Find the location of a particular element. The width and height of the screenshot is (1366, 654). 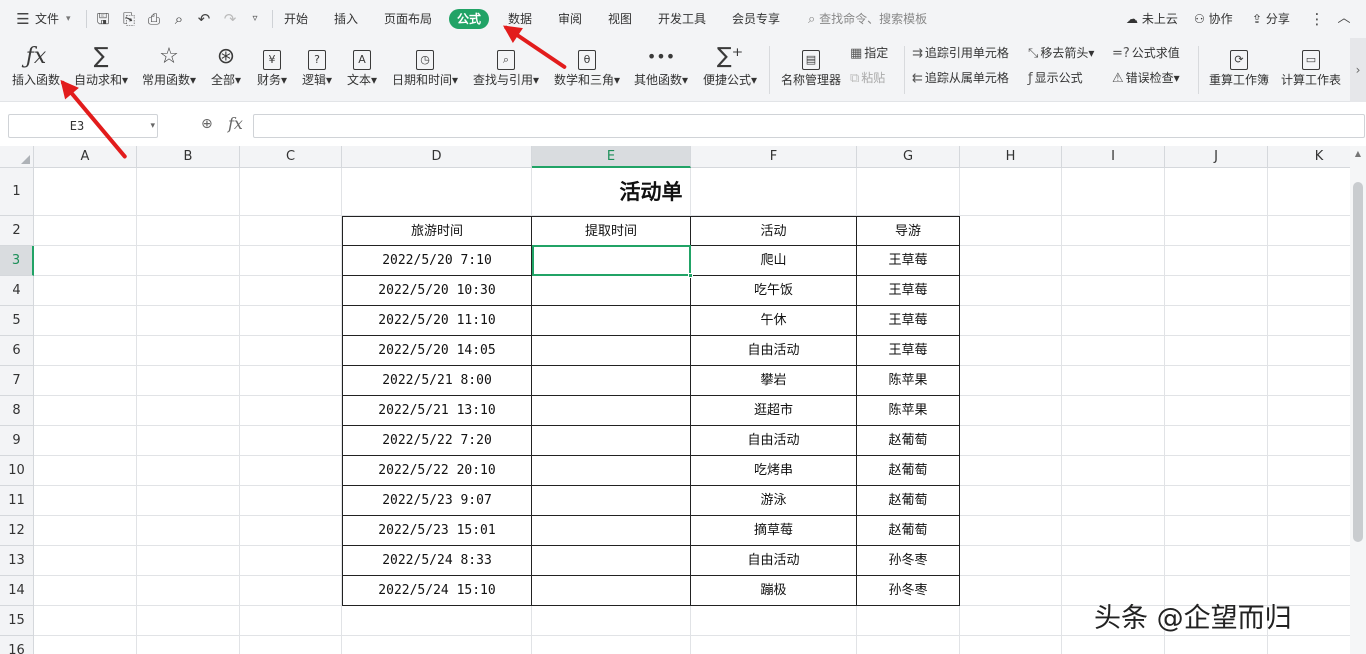

row-header-7: 7 is located at coordinates (17, 381).